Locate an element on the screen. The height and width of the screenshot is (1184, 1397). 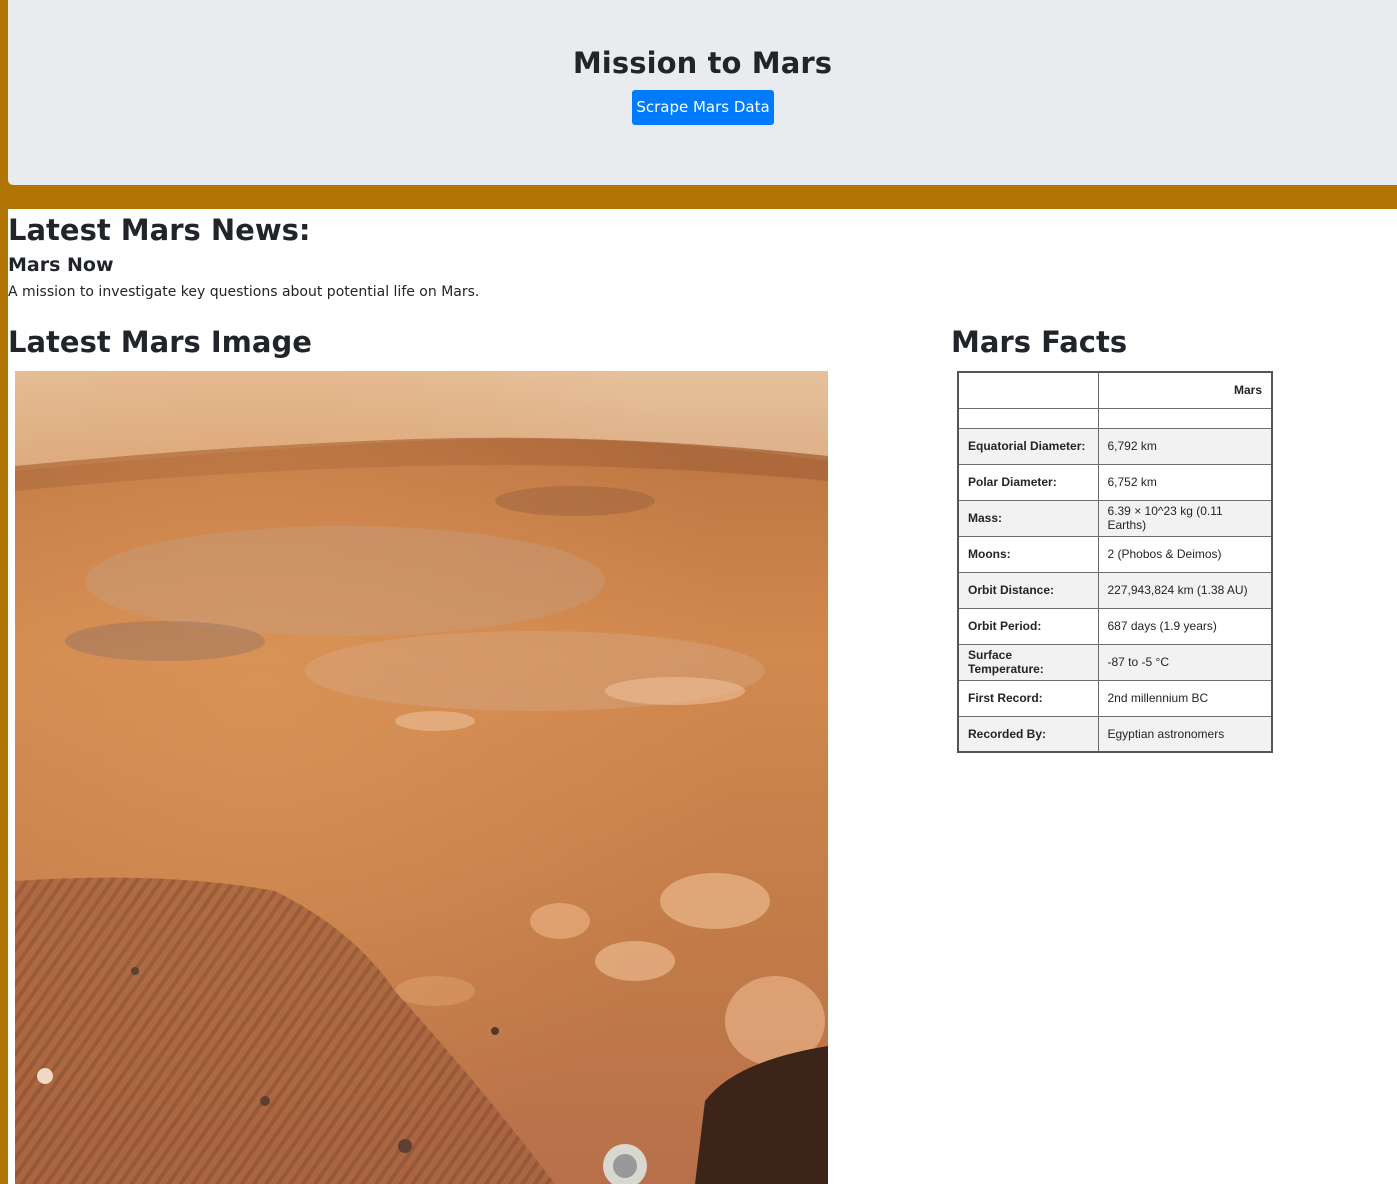
table-row: Orbit Distance: 227,943,824 km (1.38 AU) is located at coordinates (1115, 590).